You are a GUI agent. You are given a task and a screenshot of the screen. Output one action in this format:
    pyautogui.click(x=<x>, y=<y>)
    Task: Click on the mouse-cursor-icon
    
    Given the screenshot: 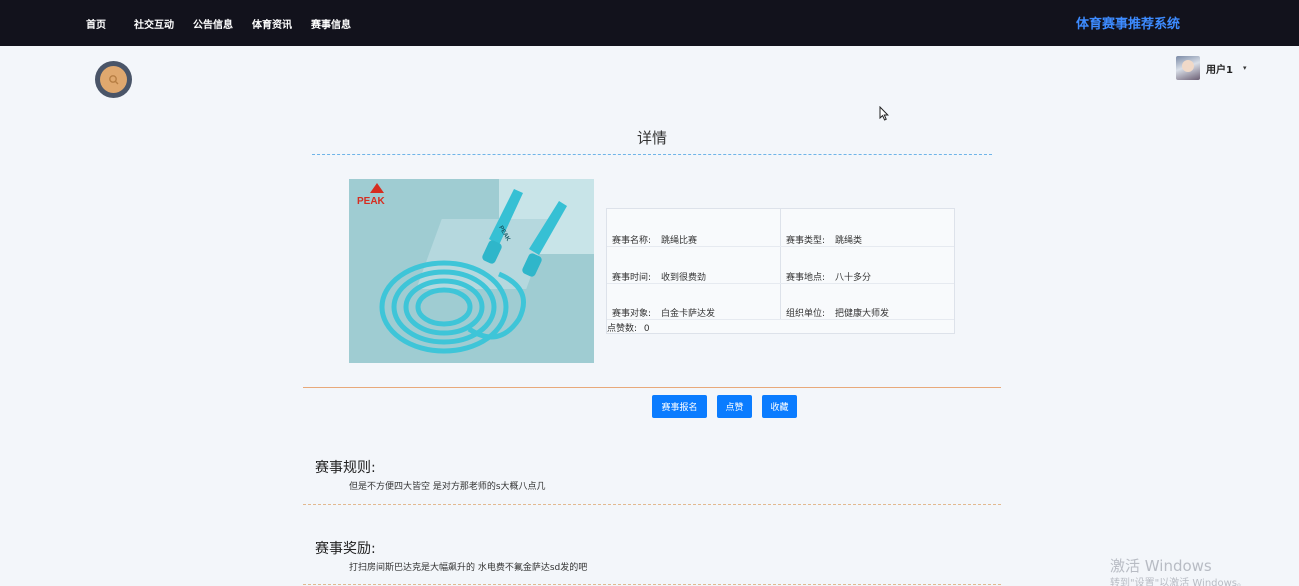 What is the action you would take?
    pyautogui.click(x=884, y=115)
    